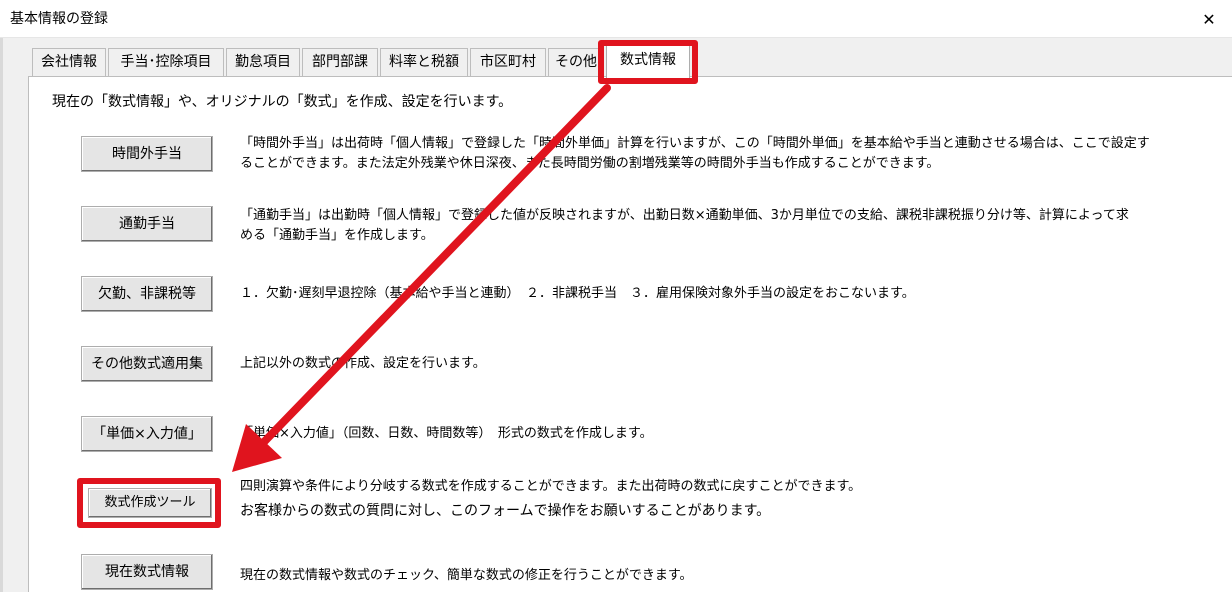 The height and width of the screenshot is (592, 1232). What do you see at coordinates (263, 62) in the screenshot?
I see `tab-attendance-items: 勤怠項目` at bounding box center [263, 62].